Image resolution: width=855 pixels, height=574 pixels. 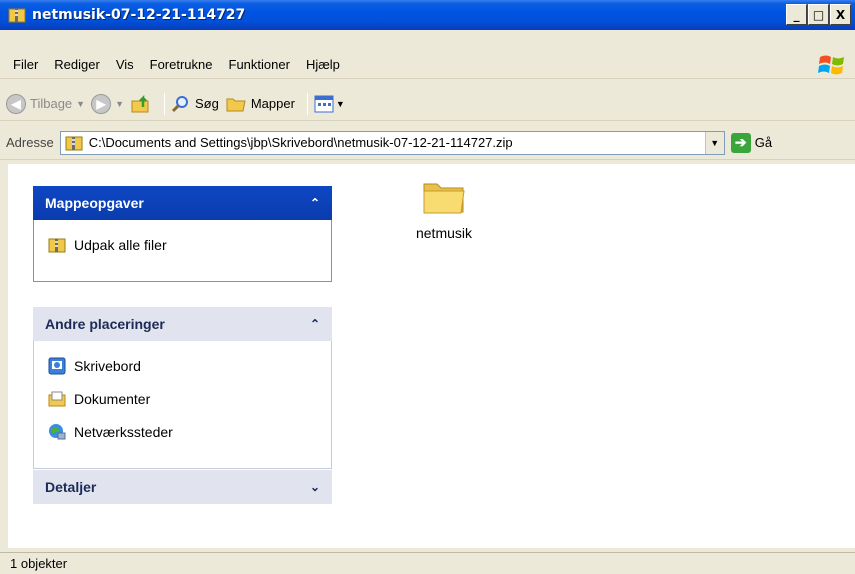 I want to click on up-folder-button, so click(x=141, y=104).